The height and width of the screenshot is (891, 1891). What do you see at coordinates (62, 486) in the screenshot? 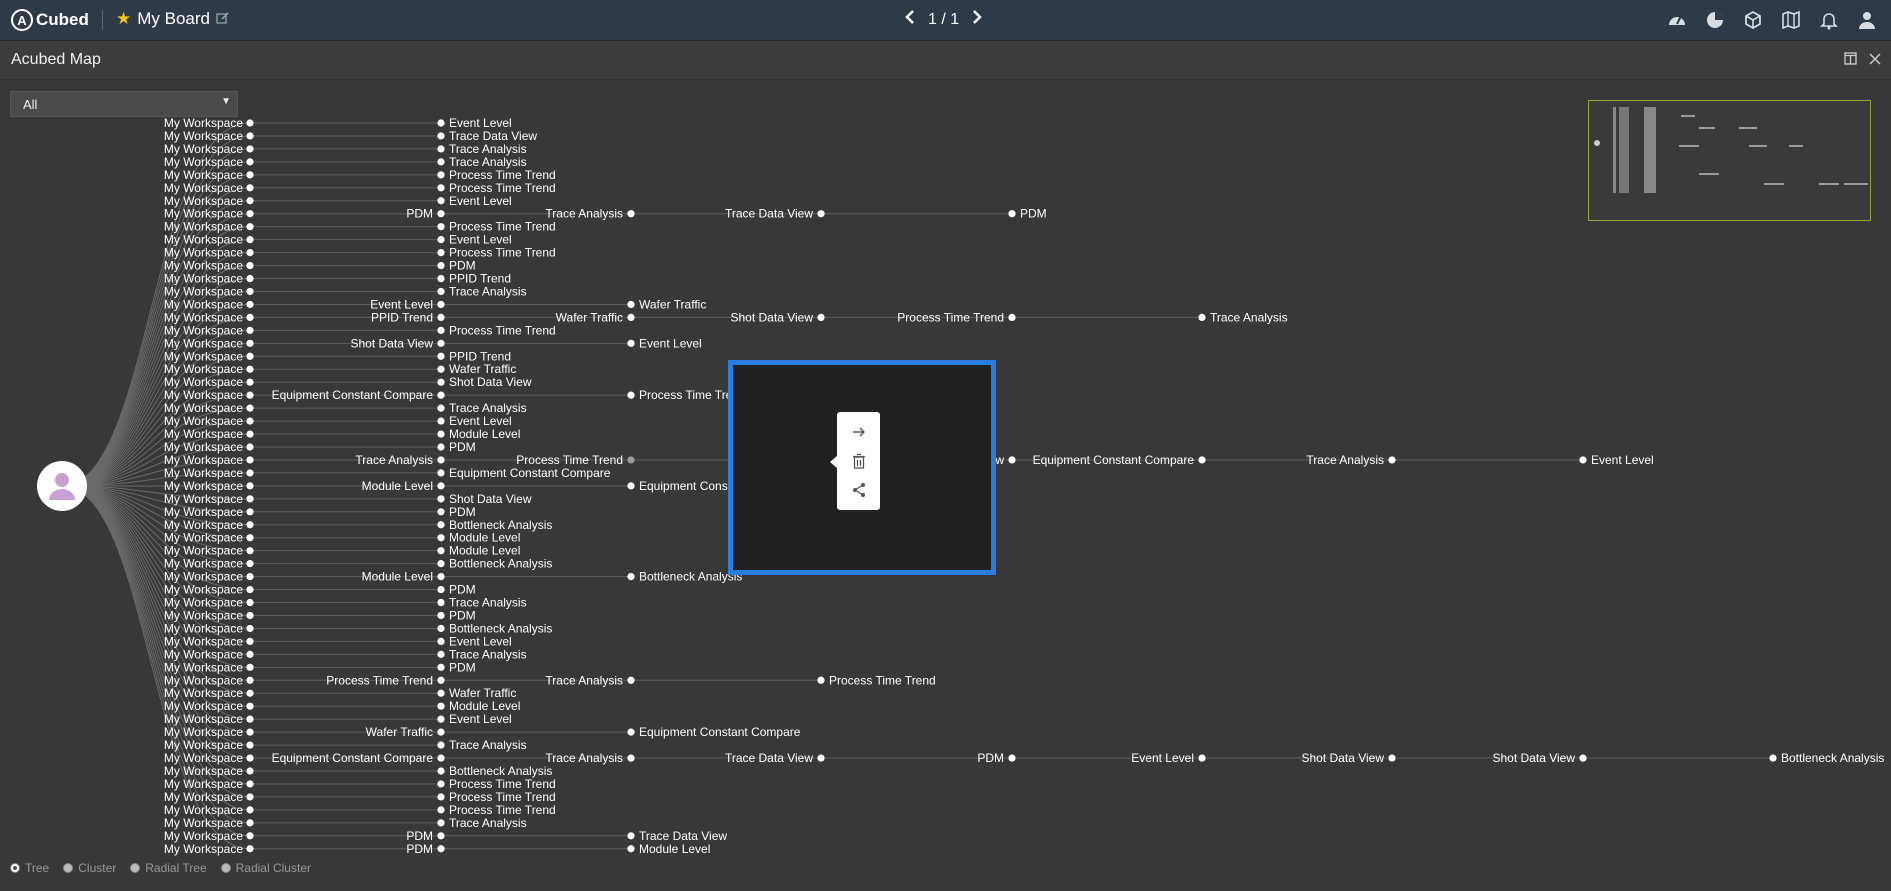
I see `root-avatar` at bounding box center [62, 486].